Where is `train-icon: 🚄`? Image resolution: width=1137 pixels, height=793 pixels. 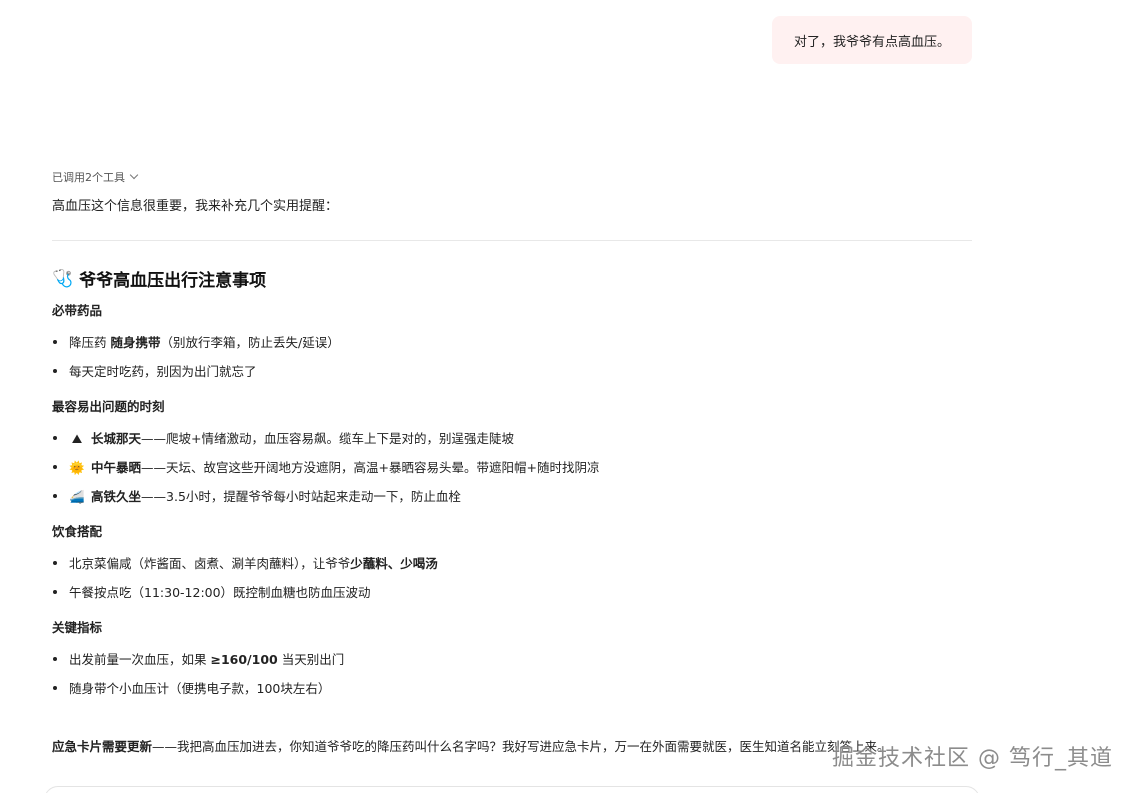
train-icon: 🚄 is located at coordinates (77, 496).